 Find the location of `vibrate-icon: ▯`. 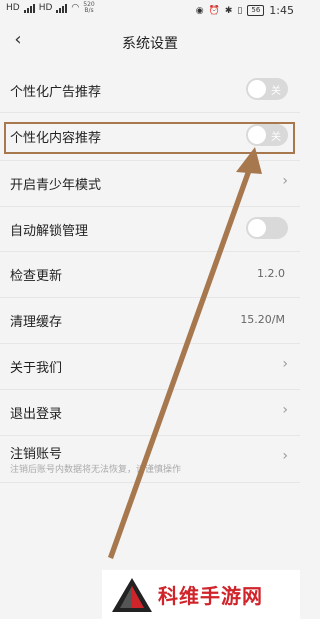

vibrate-icon: ▯ is located at coordinates (240, 10).